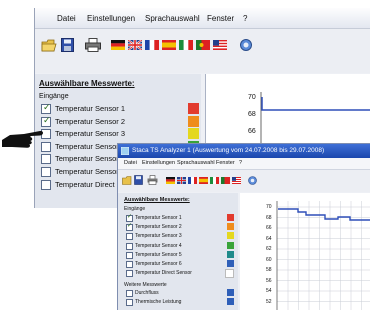  What do you see at coordinates (87, 83) in the screenshot?
I see `panel-title: Auswählbare Messwerte:` at bounding box center [87, 83].